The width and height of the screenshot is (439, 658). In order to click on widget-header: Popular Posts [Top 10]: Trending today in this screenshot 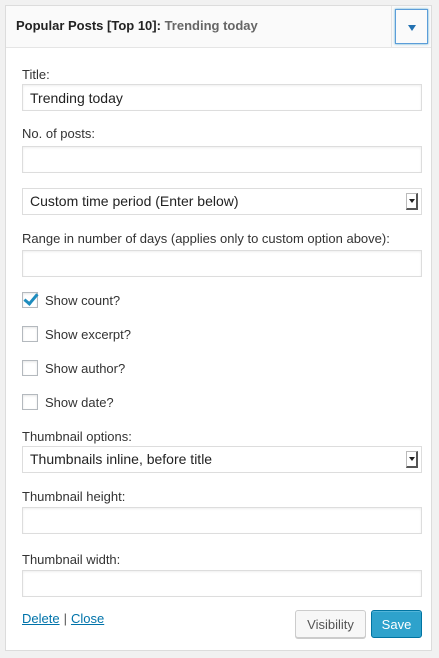, I will do `click(218, 27)`.